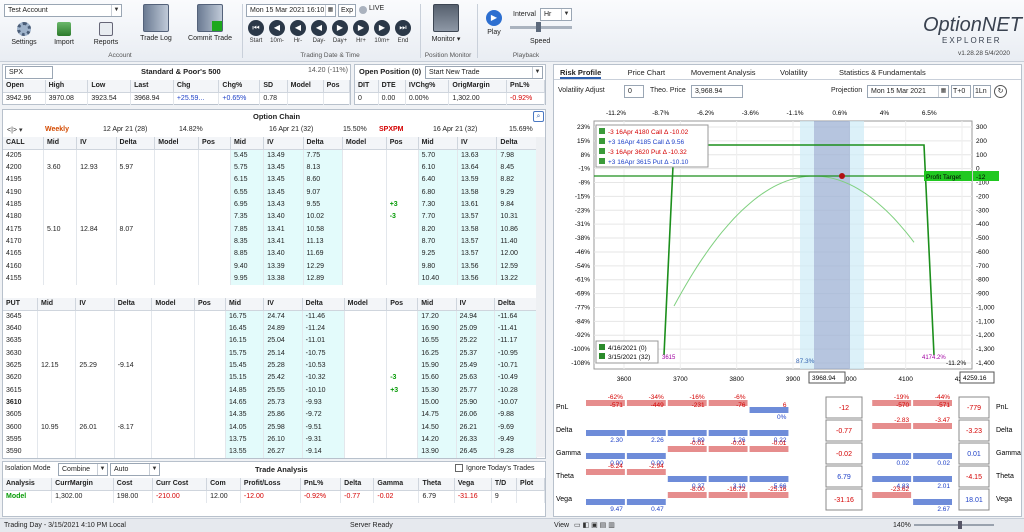  What do you see at coordinates (556, 14) in the screenshot?
I see `interval-select: Hr ▼` at bounding box center [556, 14].